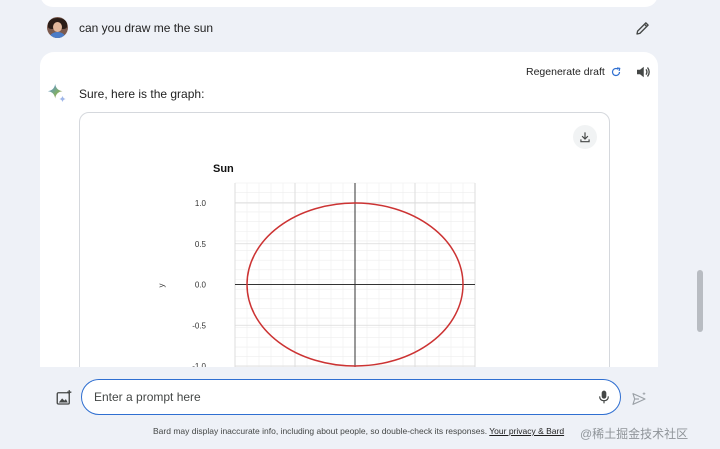 This screenshot has width=720, height=449. Describe the element at coordinates (57, 27) in the screenshot. I see `avatar` at that location.